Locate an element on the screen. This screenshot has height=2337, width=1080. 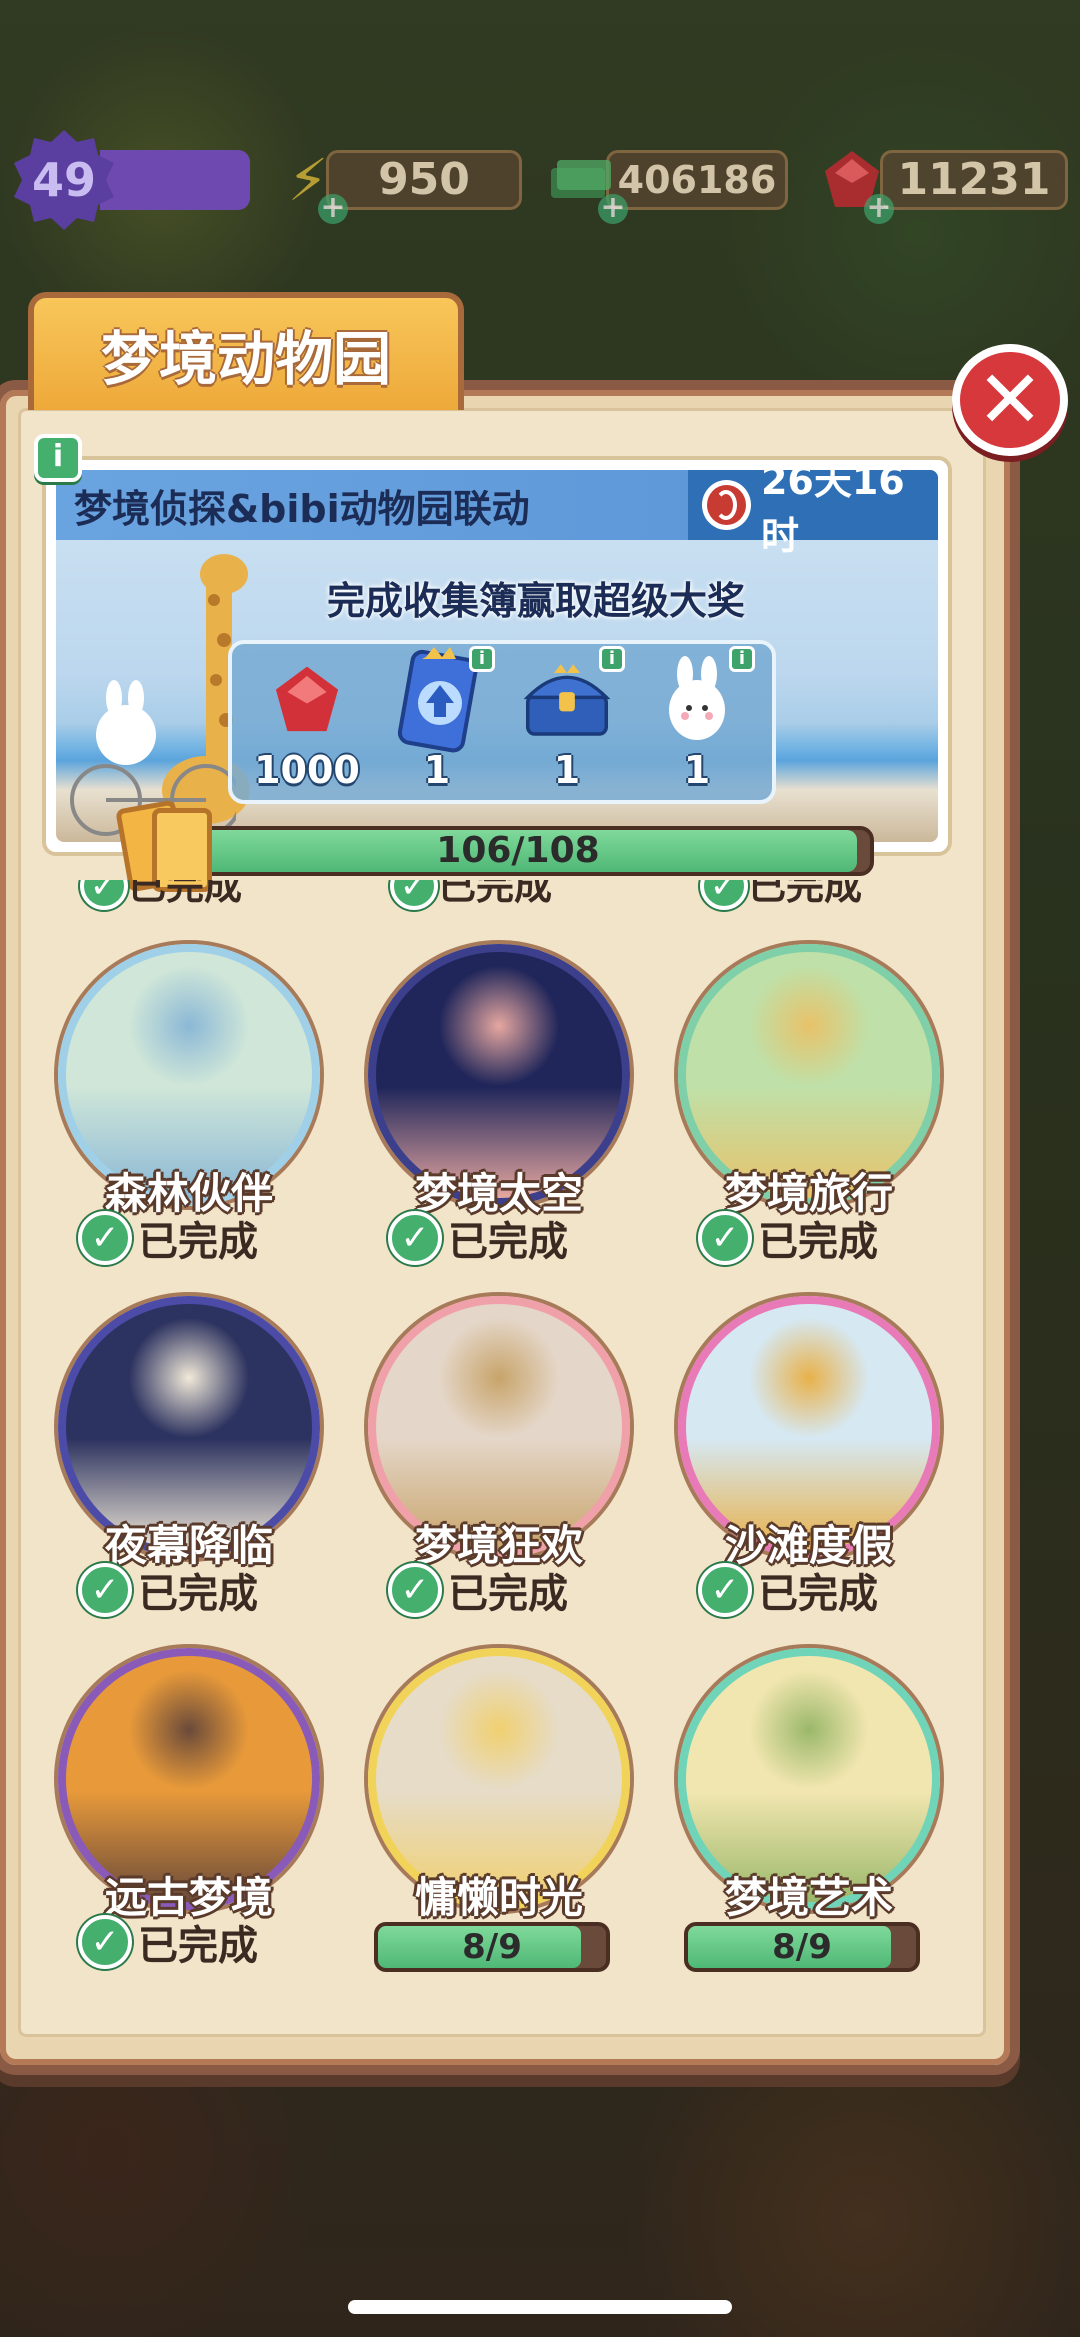
album-item: 梦境狂欢 ✓ 已完成 is located at coordinates (499, 1461).